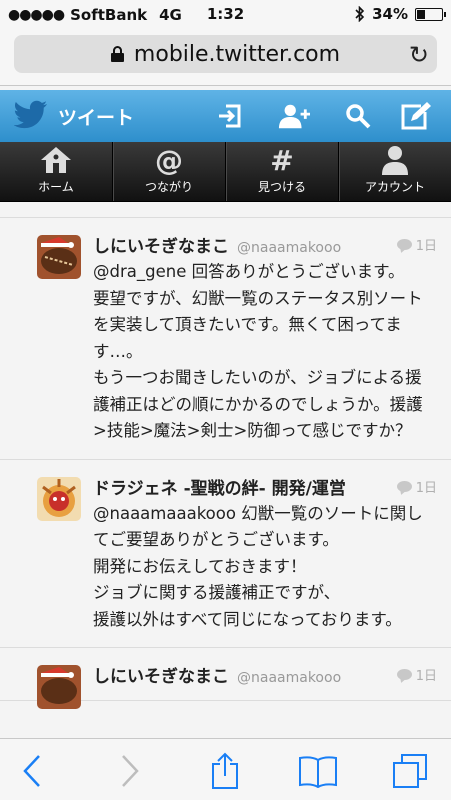 This screenshot has width=451, height=800. I want to click on tweet-item: しにいそぎなまこ @naaamakooo 1日, so click(225, 678).